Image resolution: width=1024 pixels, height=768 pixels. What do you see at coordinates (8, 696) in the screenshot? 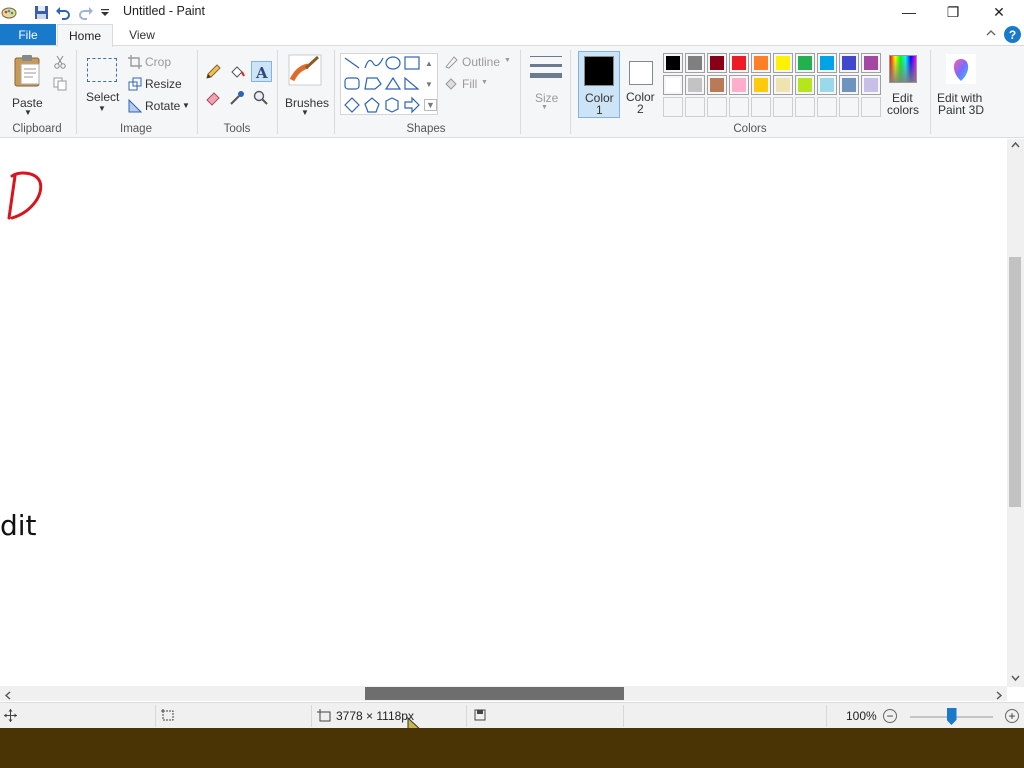
I see `scroll-left-icon` at bounding box center [8, 696].